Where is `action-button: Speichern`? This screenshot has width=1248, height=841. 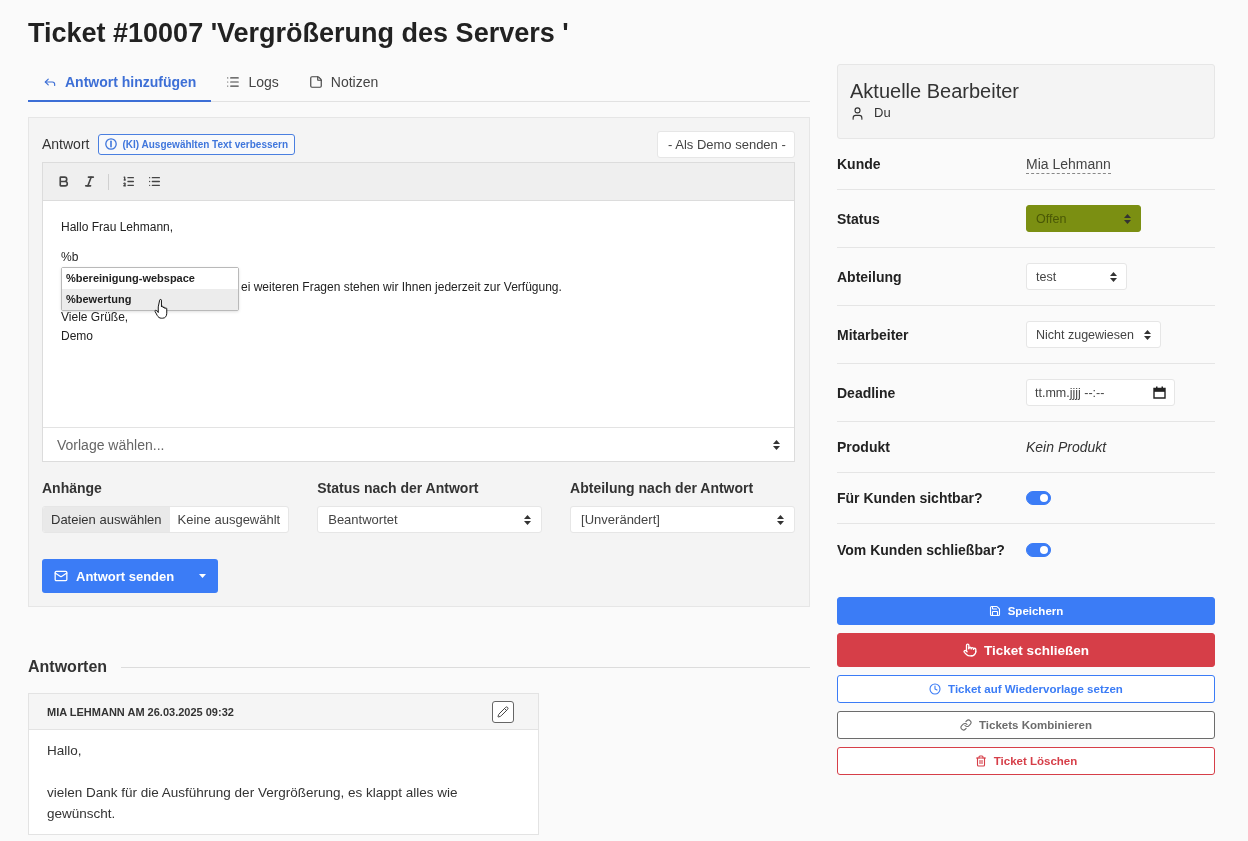 action-button: Speichern is located at coordinates (1026, 611).